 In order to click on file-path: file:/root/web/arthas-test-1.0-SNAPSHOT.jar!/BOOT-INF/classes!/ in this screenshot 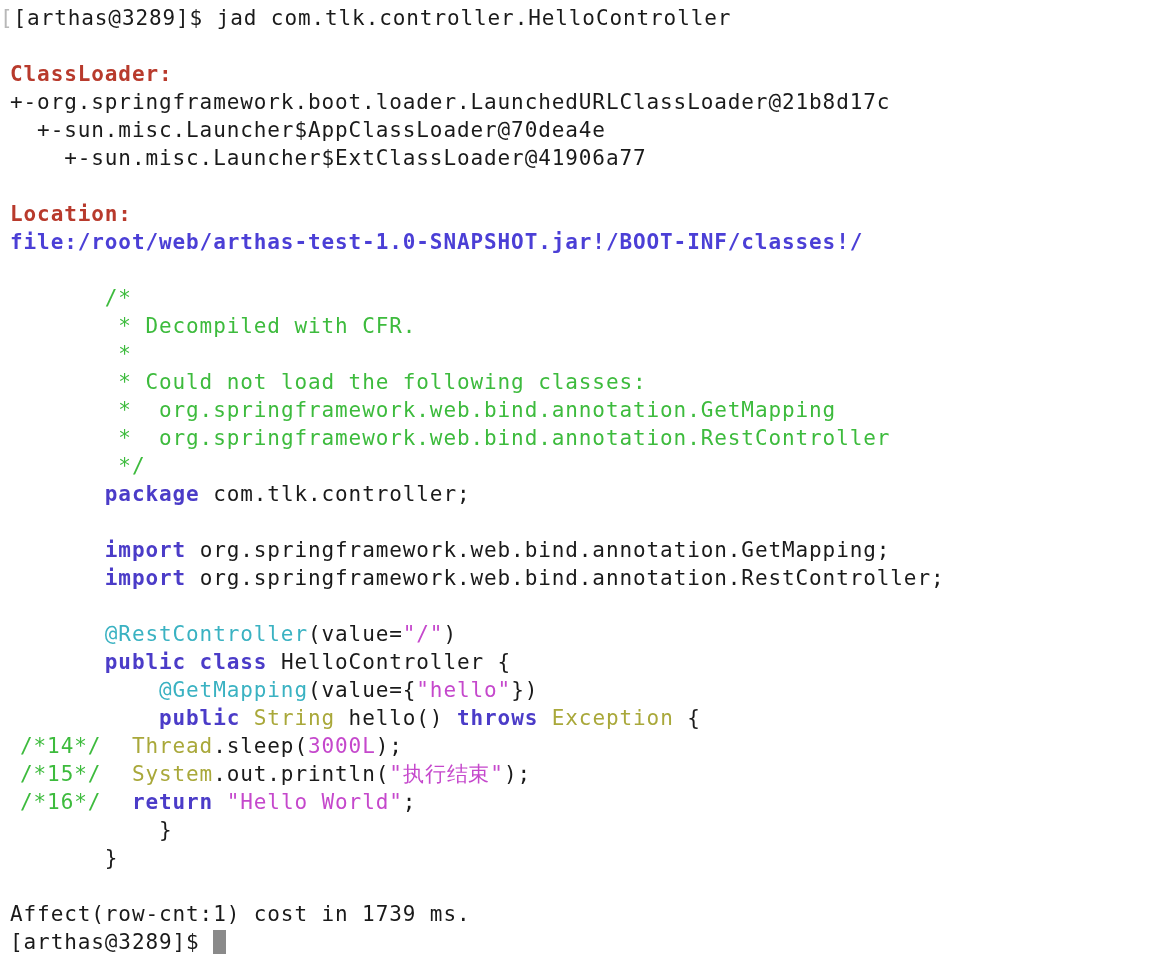, I will do `click(437, 242)`.